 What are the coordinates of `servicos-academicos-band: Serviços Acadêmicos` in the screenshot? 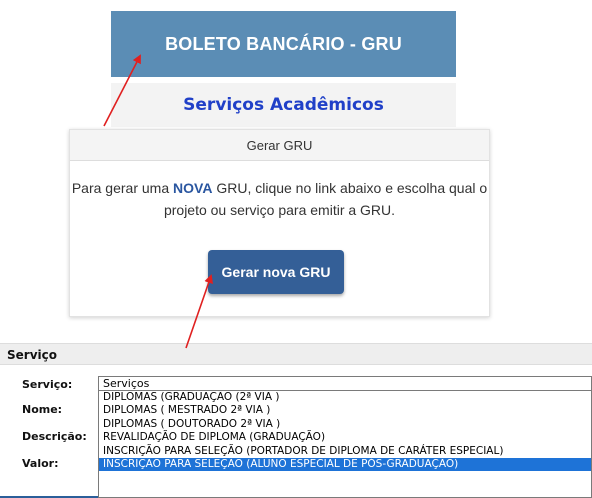 It's located at (283, 105).